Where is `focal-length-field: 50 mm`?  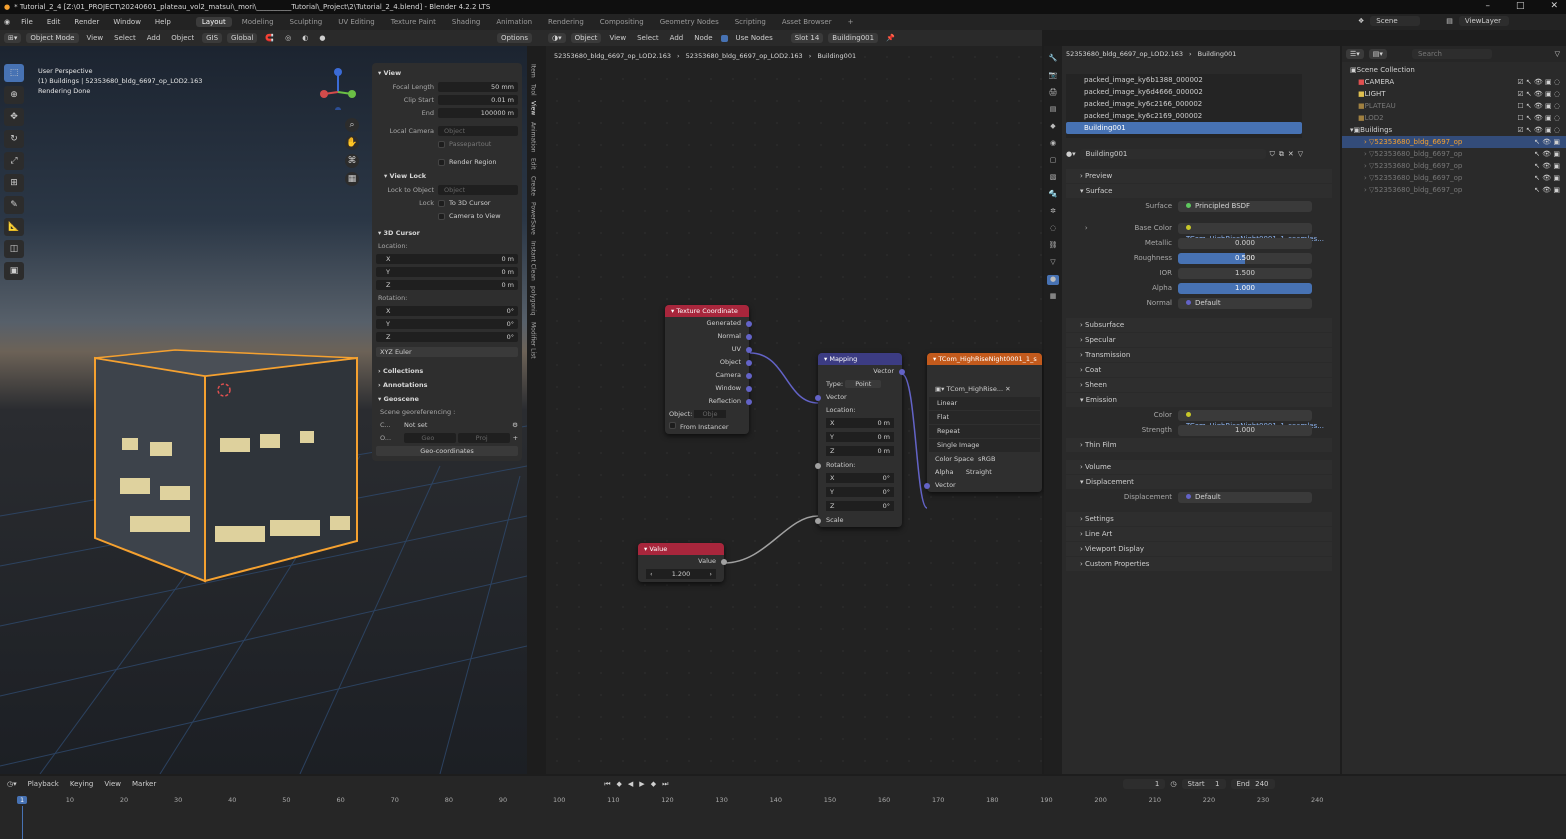
focal-length-field: 50 mm is located at coordinates (478, 87).